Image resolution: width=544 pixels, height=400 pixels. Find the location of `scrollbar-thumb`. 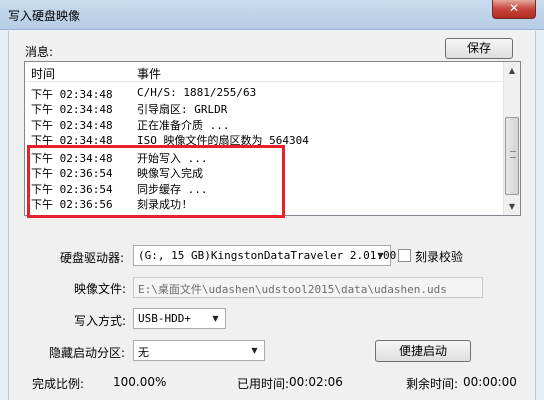

scrollbar-thumb is located at coordinates (512, 156).